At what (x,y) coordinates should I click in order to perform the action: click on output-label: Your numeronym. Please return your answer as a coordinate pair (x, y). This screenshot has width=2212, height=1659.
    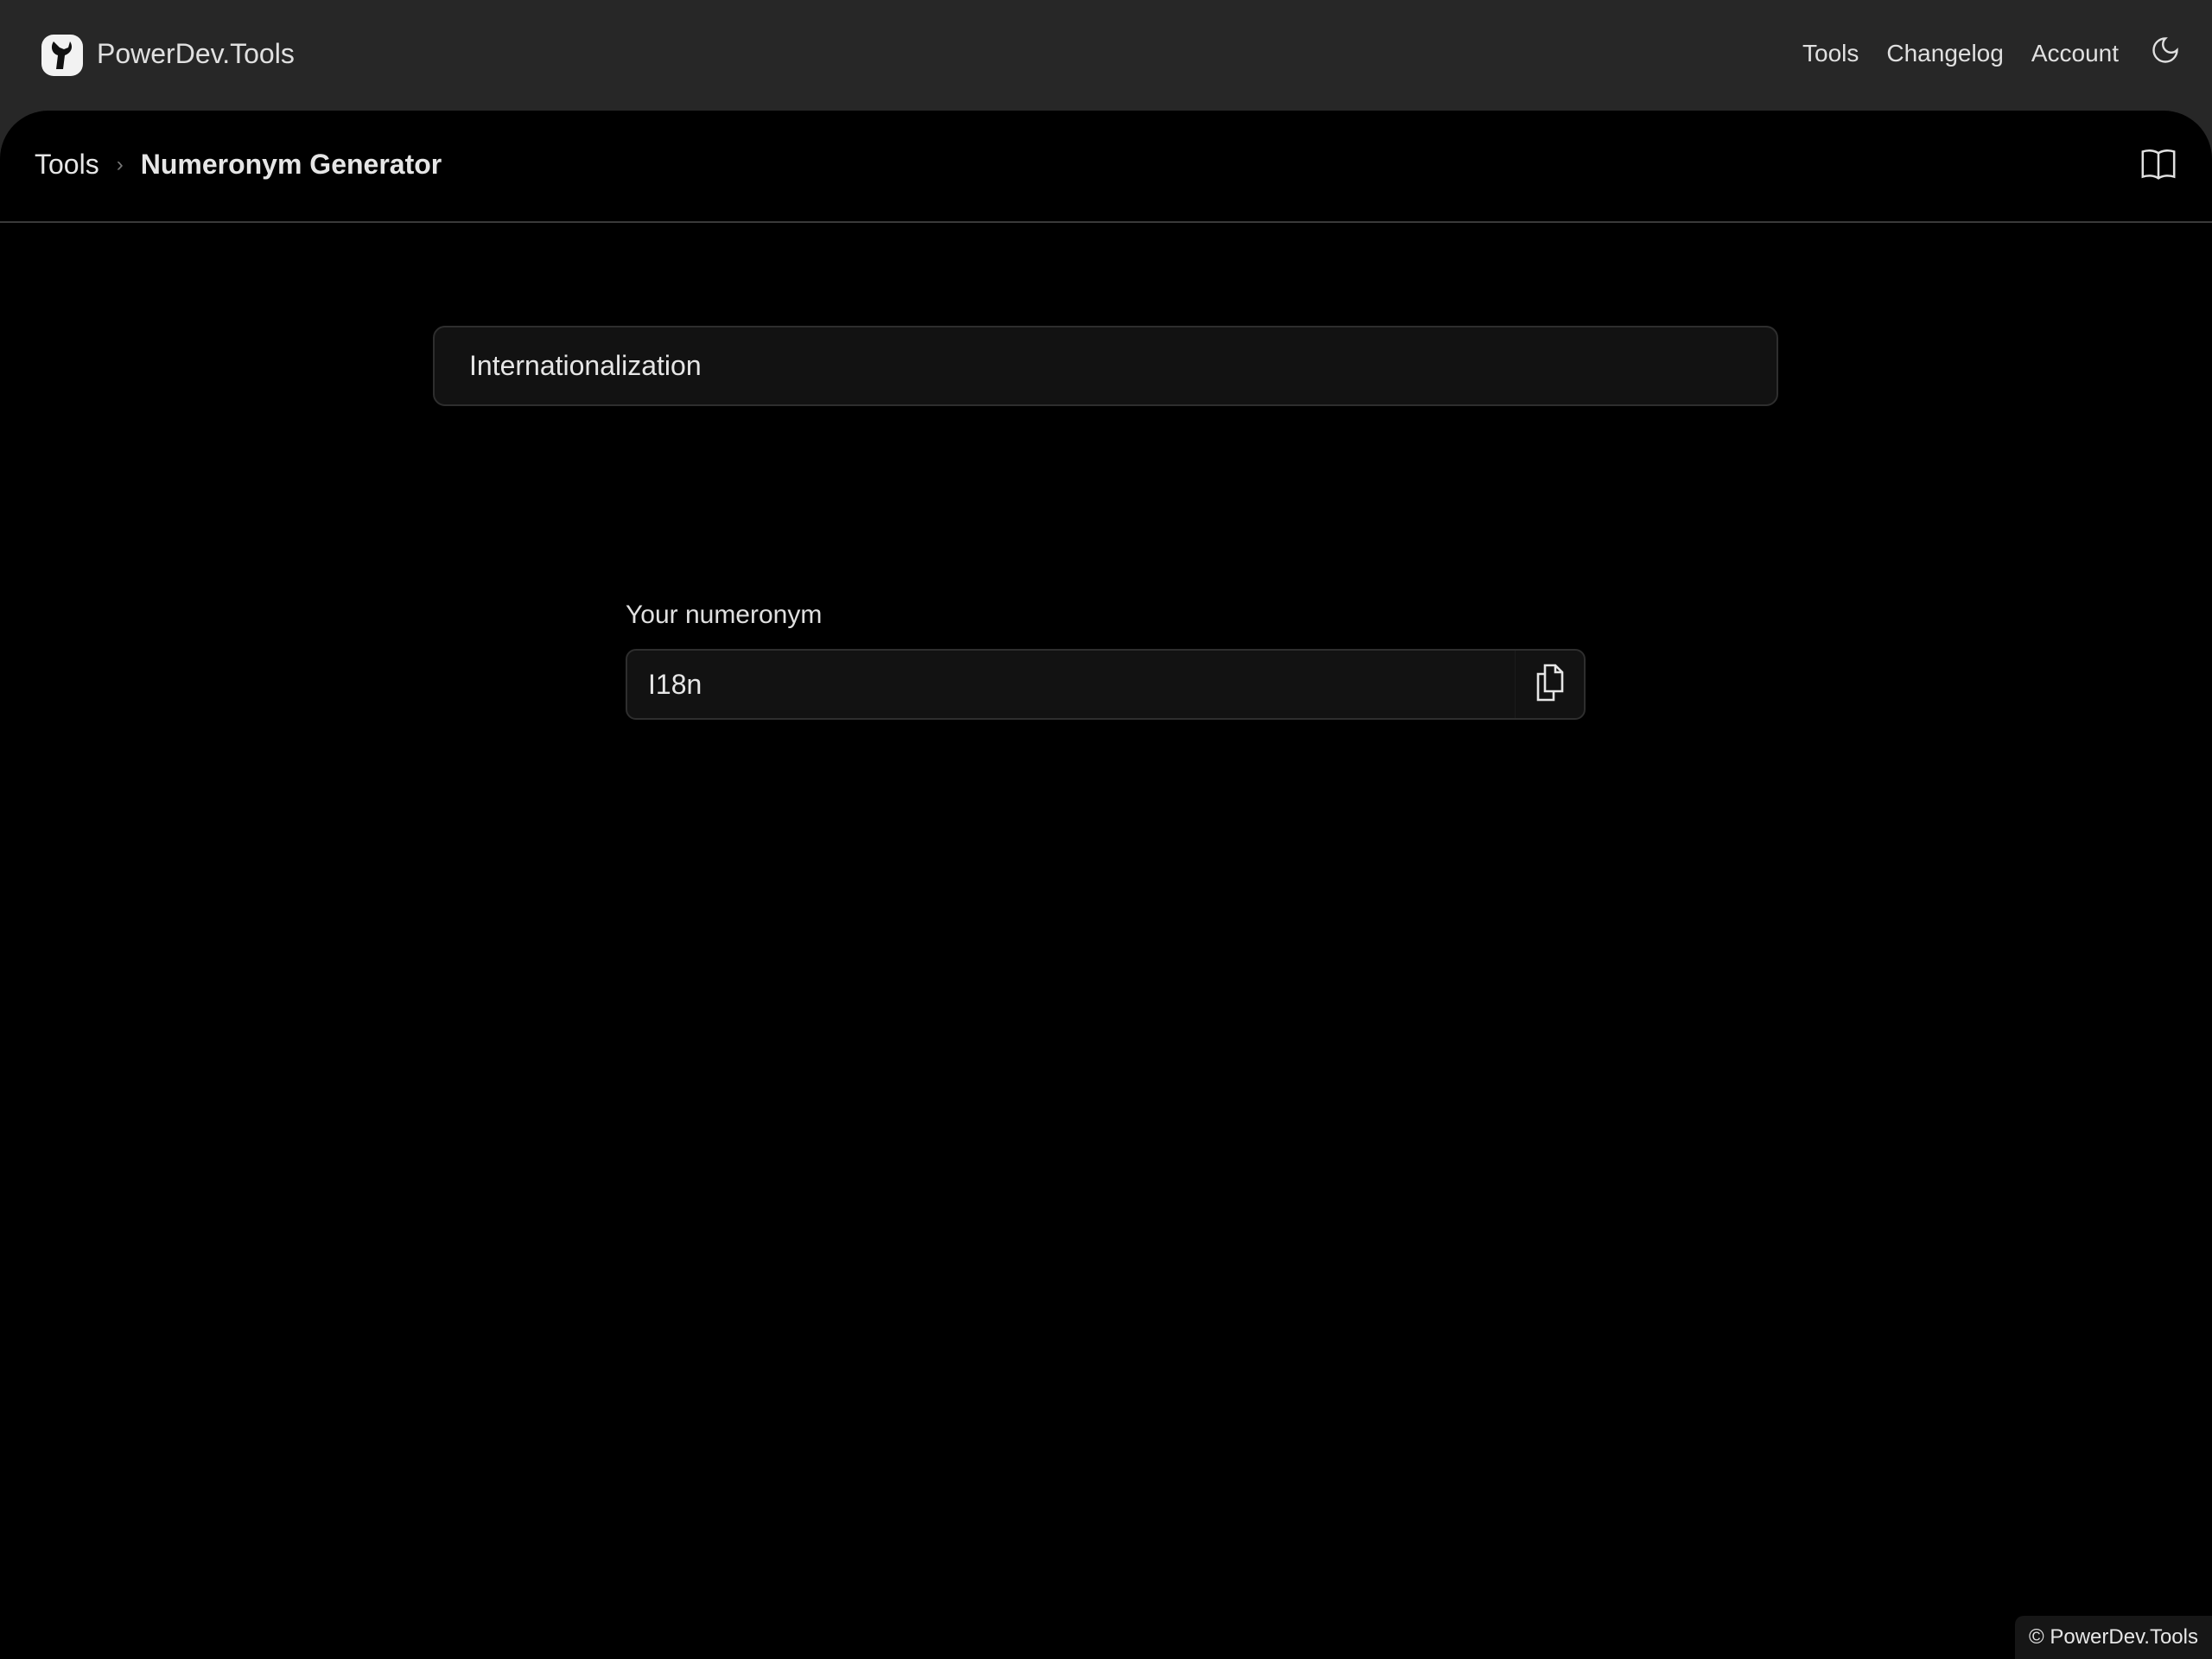
    Looking at the image, I should click on (724, 615).